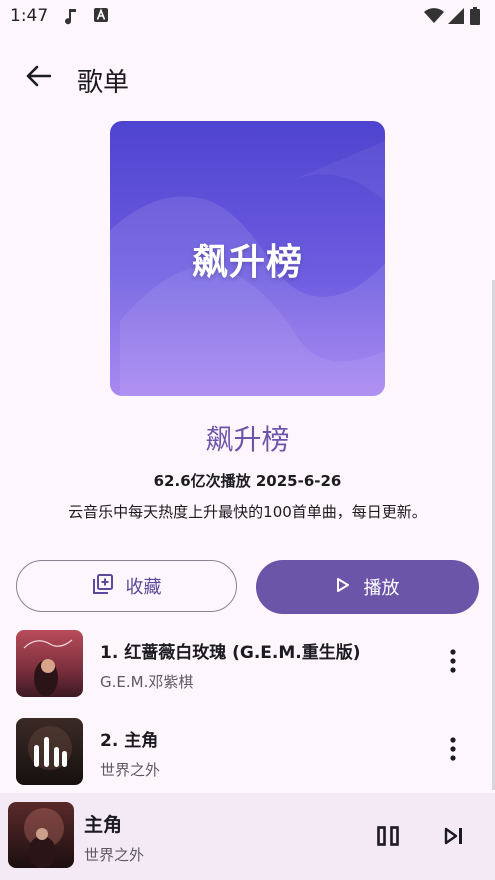 The height and width of the screenshot is (880, 495). I want to click on page-title: 歌单, so click(103, 83).